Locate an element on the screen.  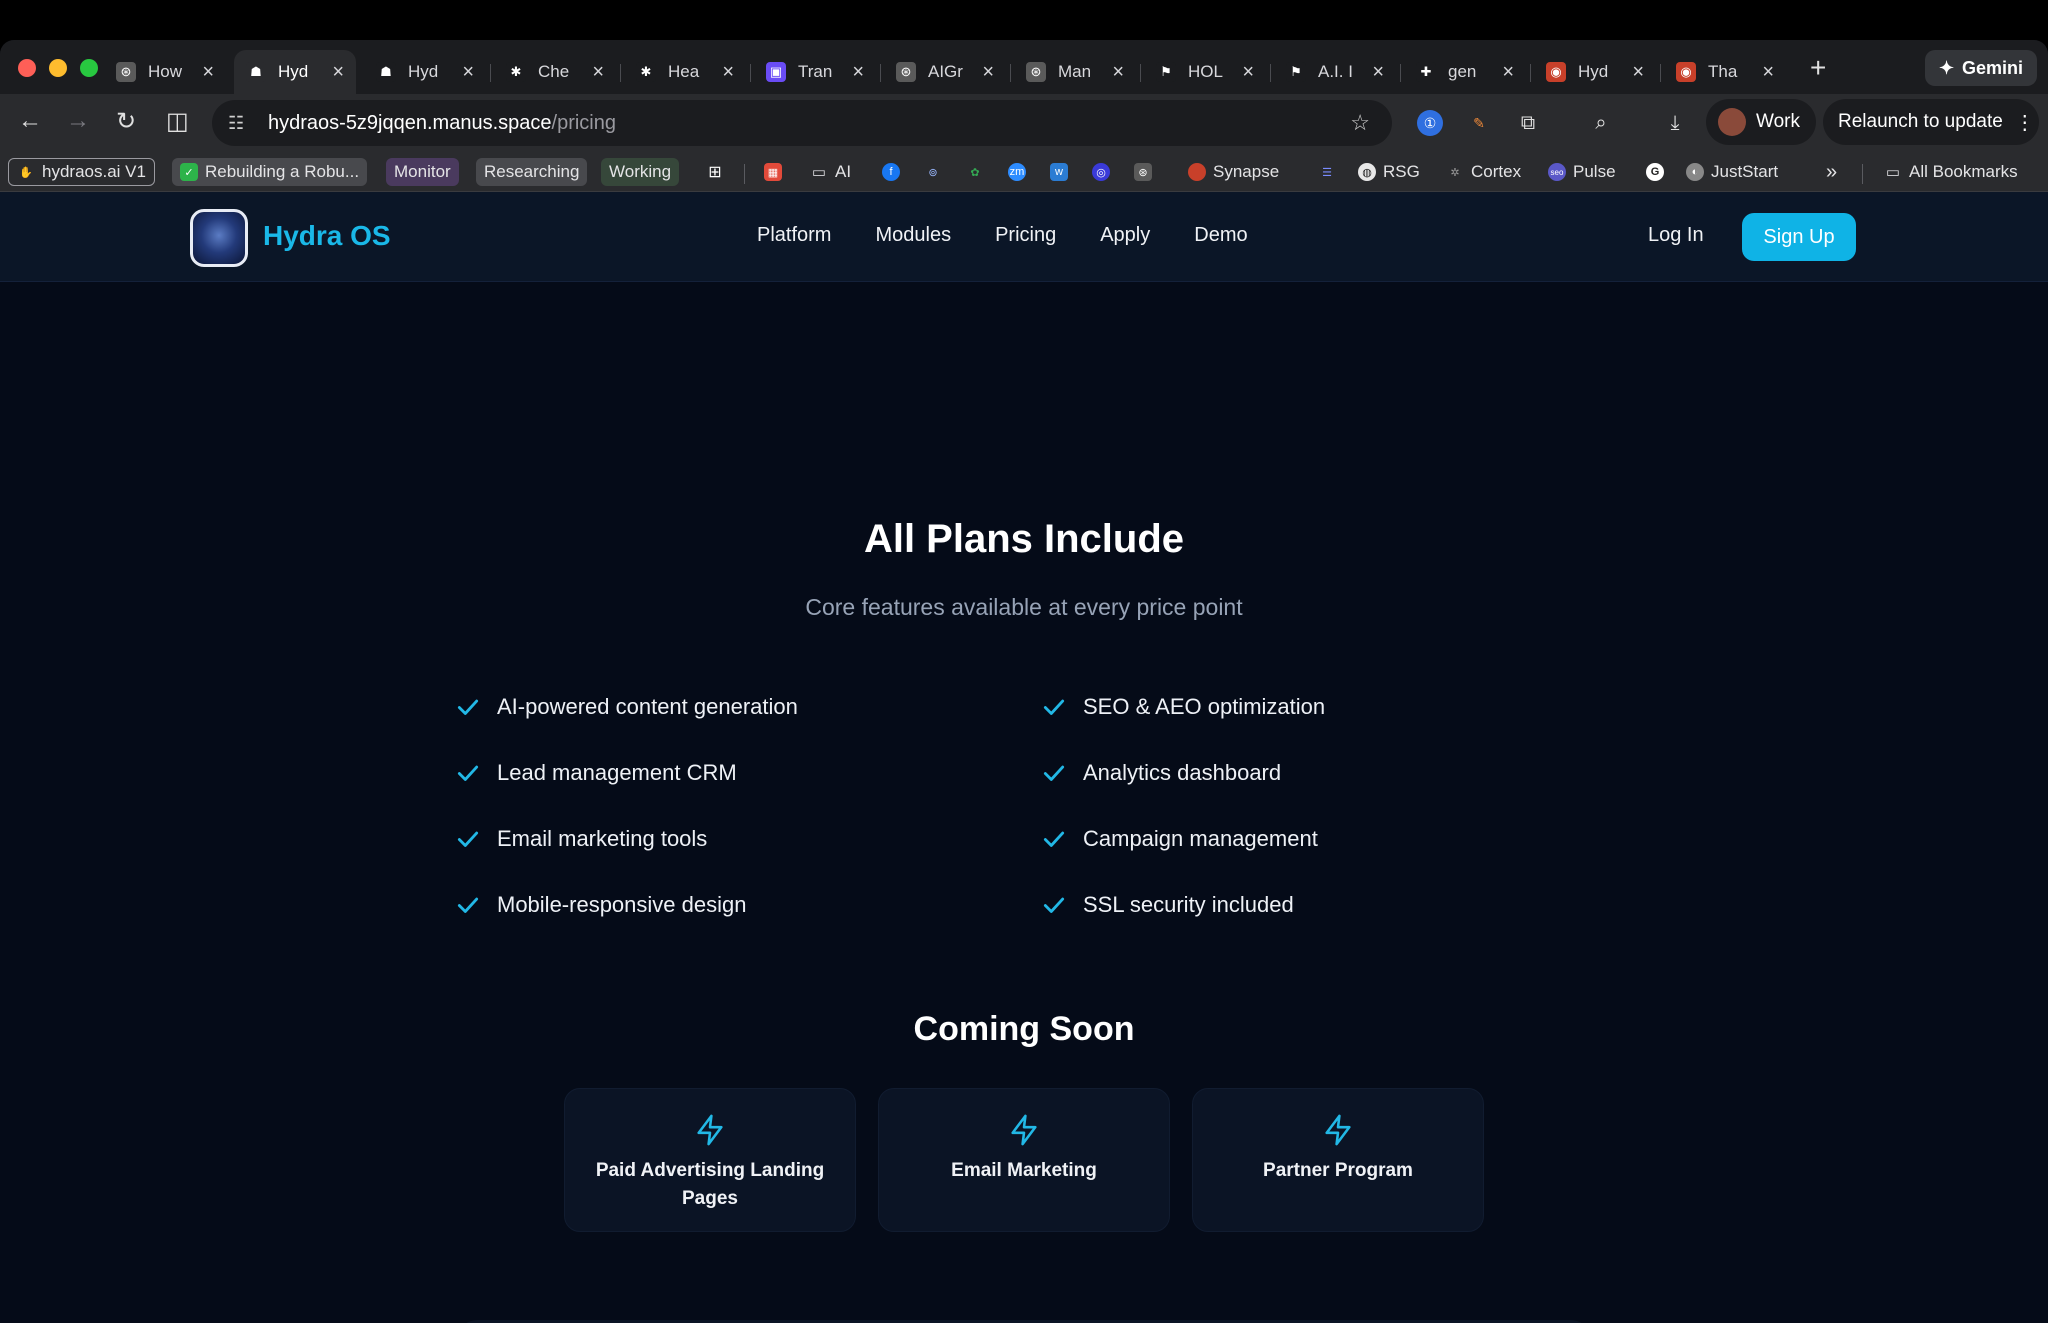
tab-4: ✱ Hea × is located at coordinates (685, 72).